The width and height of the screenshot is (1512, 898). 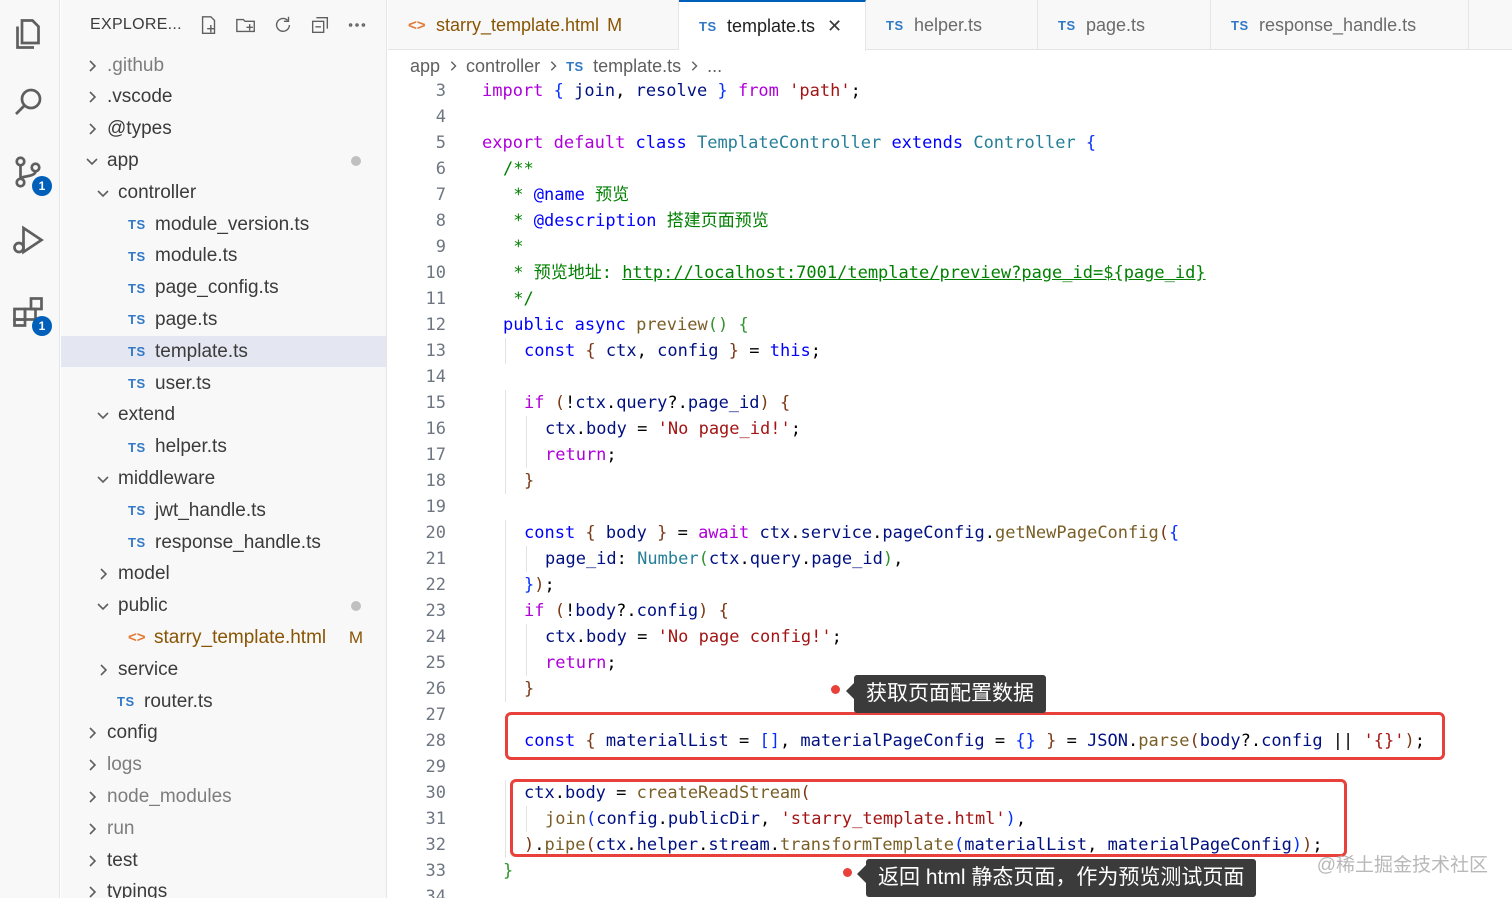 What do you see at coordinates (555, 533) in the screenshot?
I see `code-token: const` at bounding box center [555, 533].